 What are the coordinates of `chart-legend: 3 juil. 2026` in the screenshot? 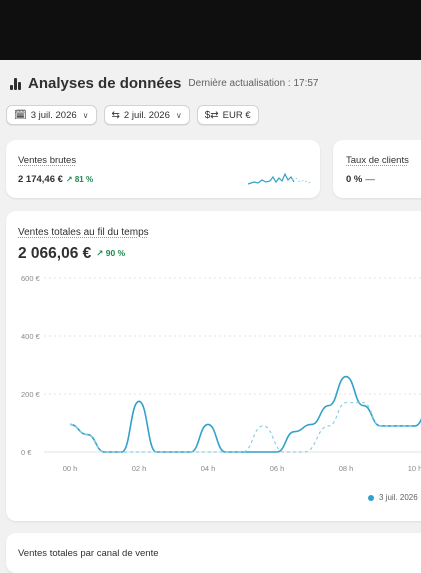 It's located at (393, 497).